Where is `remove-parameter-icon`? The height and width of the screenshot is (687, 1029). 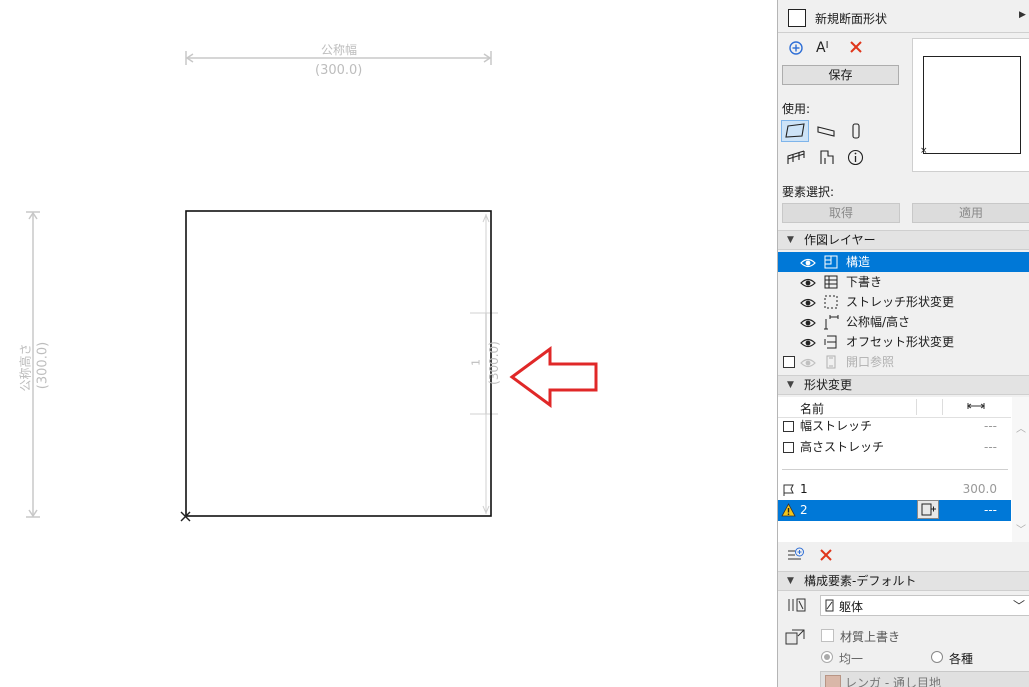 remove-parameter-icon is located at coordinates (826, 556).